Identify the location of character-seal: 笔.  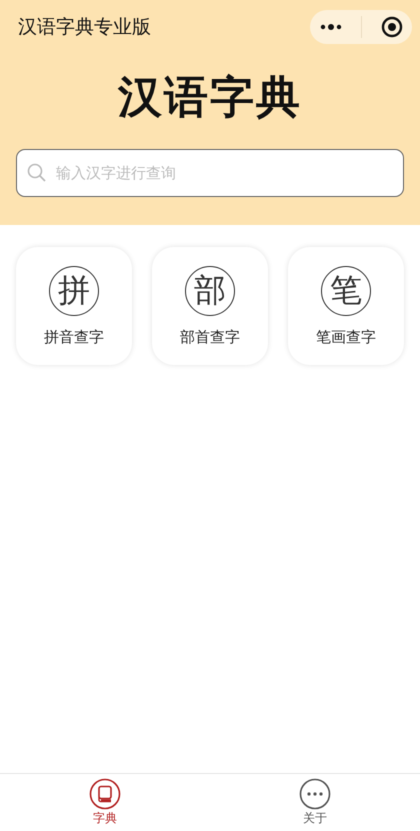
(346, 291).